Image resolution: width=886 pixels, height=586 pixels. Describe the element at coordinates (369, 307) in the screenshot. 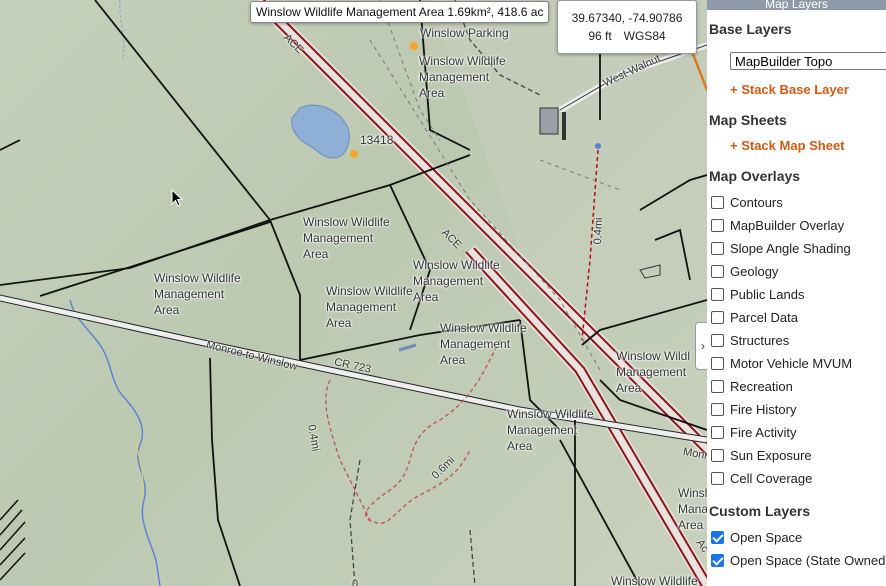

I see `area-label-5: Winslow Wildlife Management Area` at that location.